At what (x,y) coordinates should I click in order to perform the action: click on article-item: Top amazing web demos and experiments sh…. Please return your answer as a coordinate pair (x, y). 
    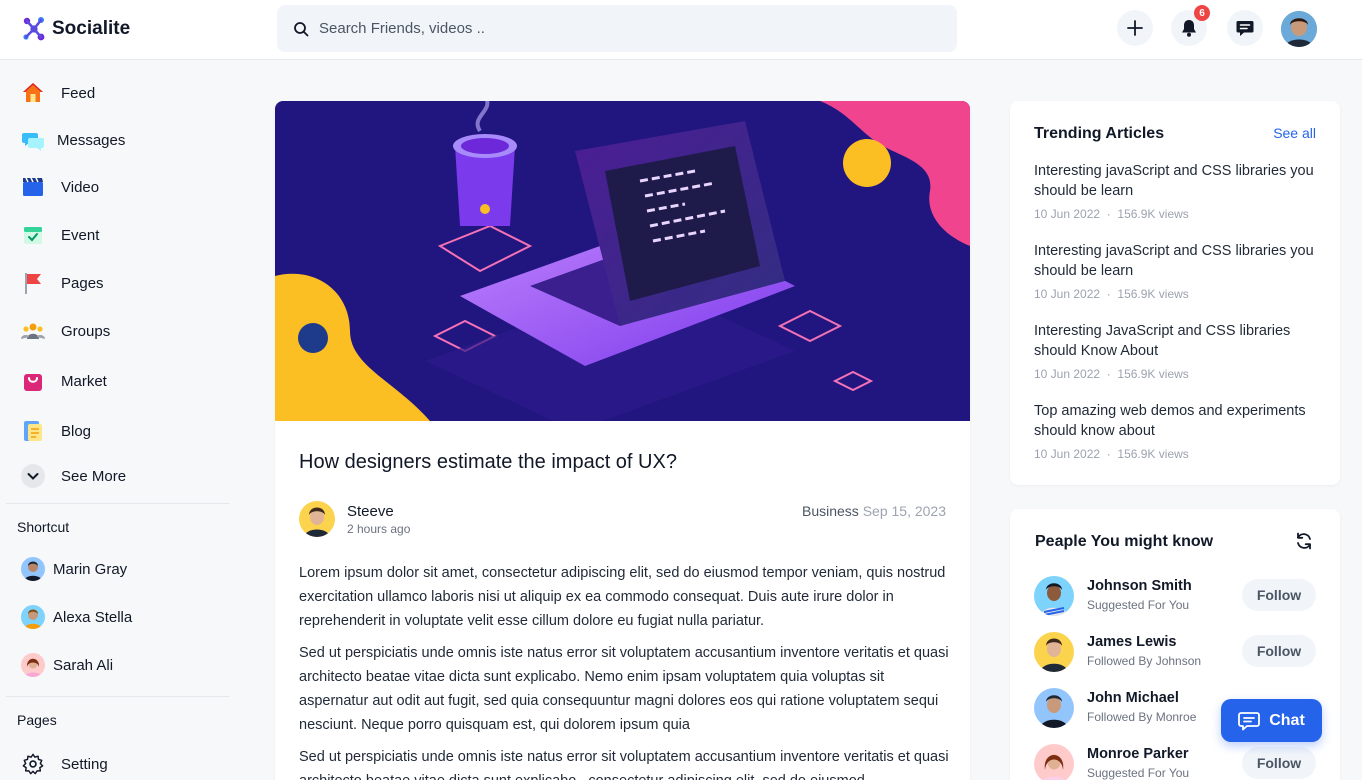
    Looking at the image, I should click on (1179, 431).